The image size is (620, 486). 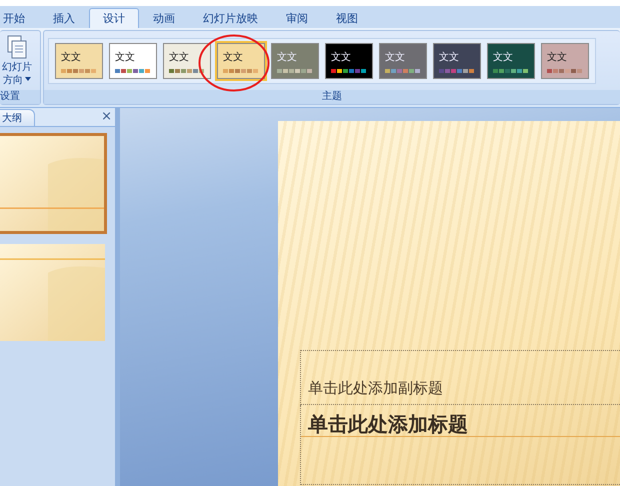 I want to click on ribbon-tab: 设计, so click(x=114, y=18).